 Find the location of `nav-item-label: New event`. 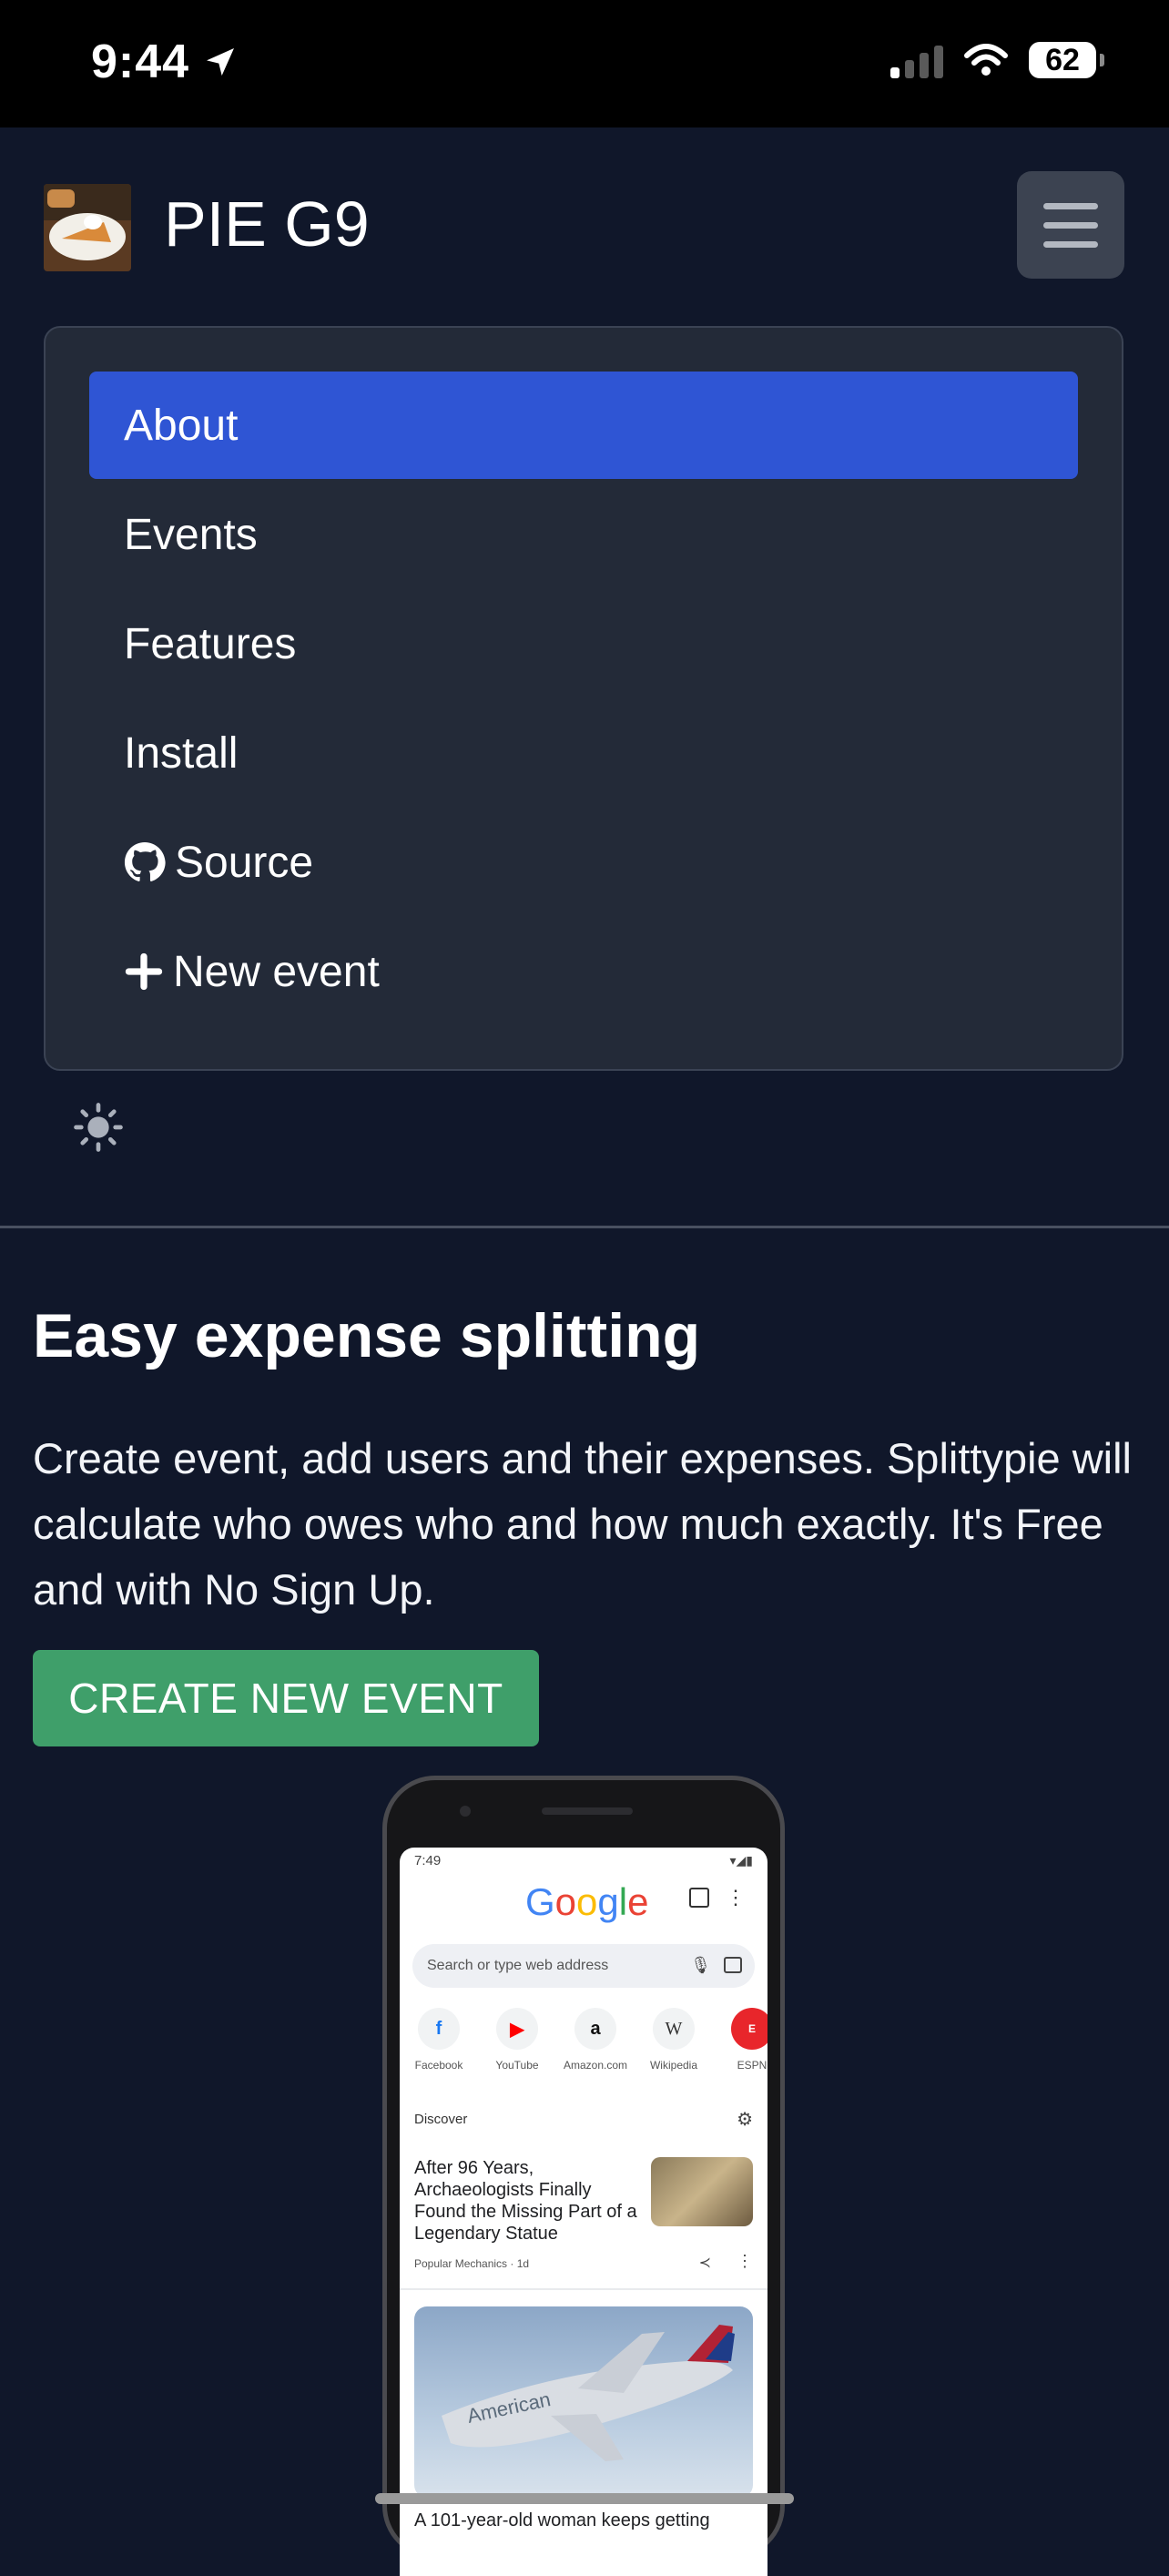

nav-item-label: New event is located at coordinates (276, 971).